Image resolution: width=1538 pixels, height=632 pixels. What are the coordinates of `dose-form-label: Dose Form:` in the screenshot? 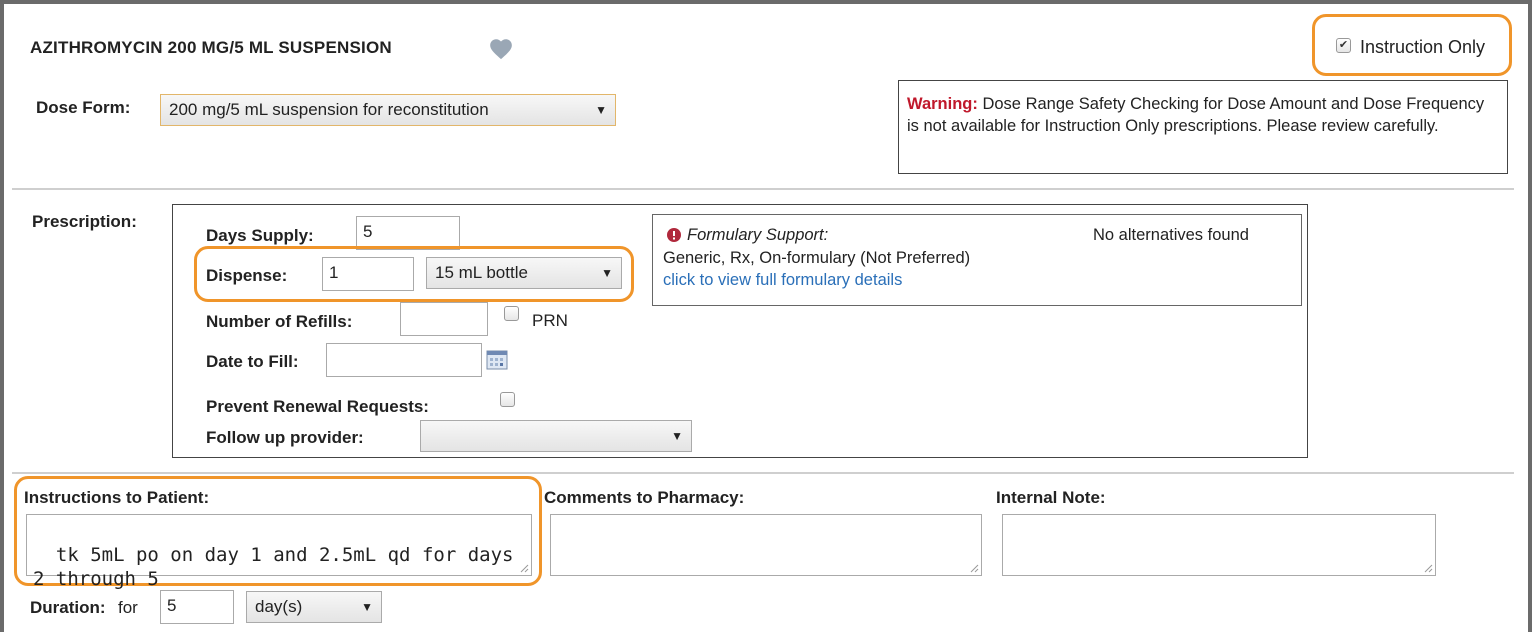 It's located at (83, 107).